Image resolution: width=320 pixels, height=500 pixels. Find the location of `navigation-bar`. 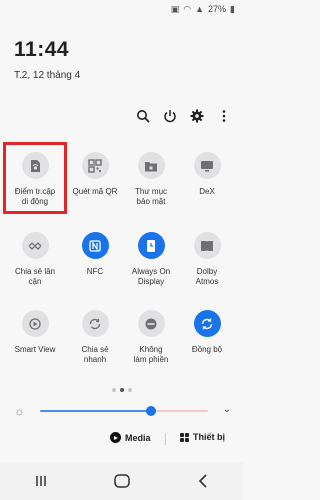

navigation-bar is located at coordinates (121, 481).